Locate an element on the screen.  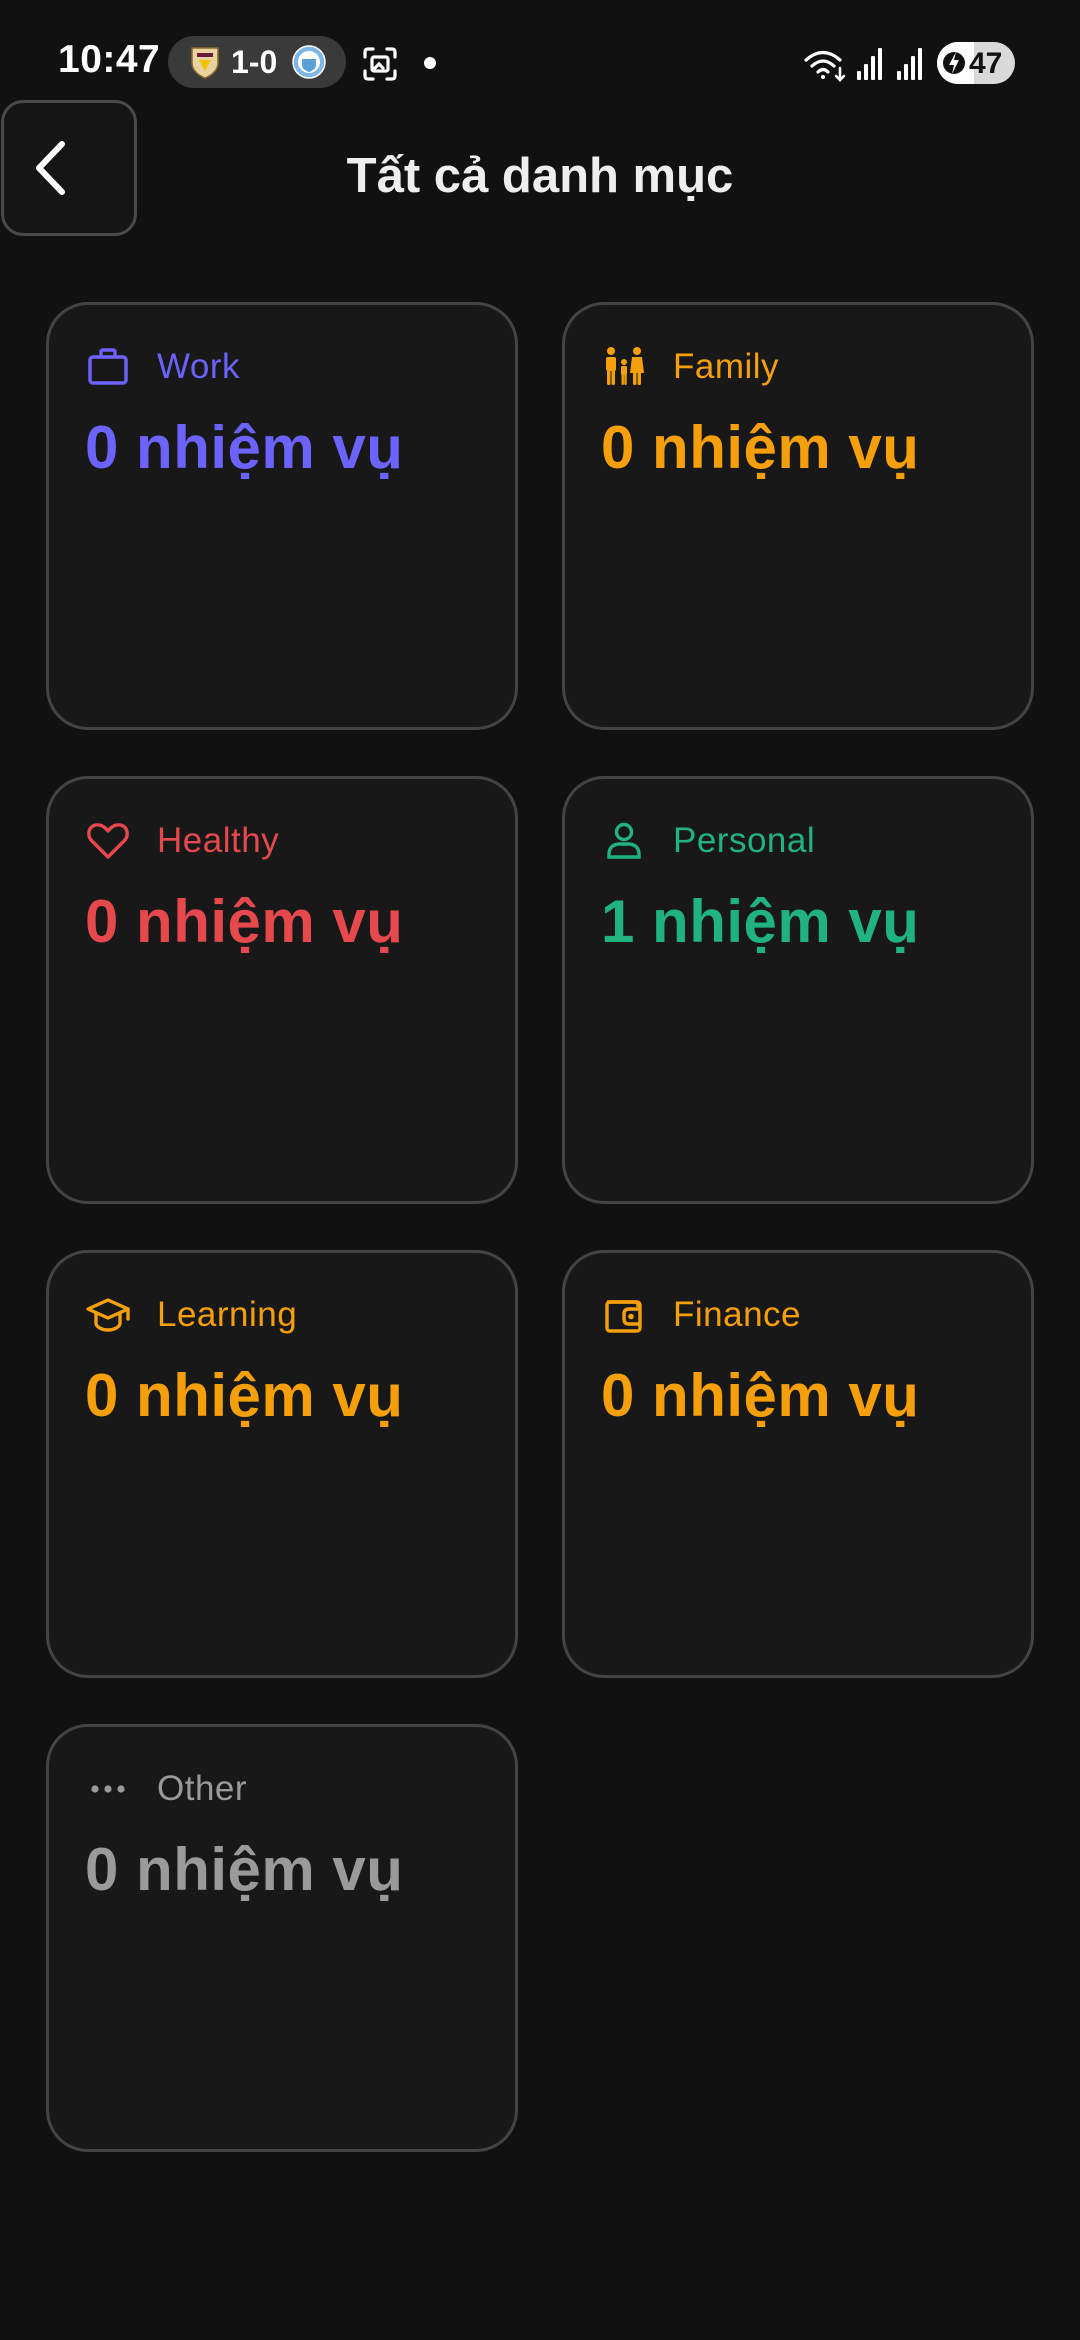
category-card-personal: Personal 1 nhiệm vụ is located at coordinates (798, 990).